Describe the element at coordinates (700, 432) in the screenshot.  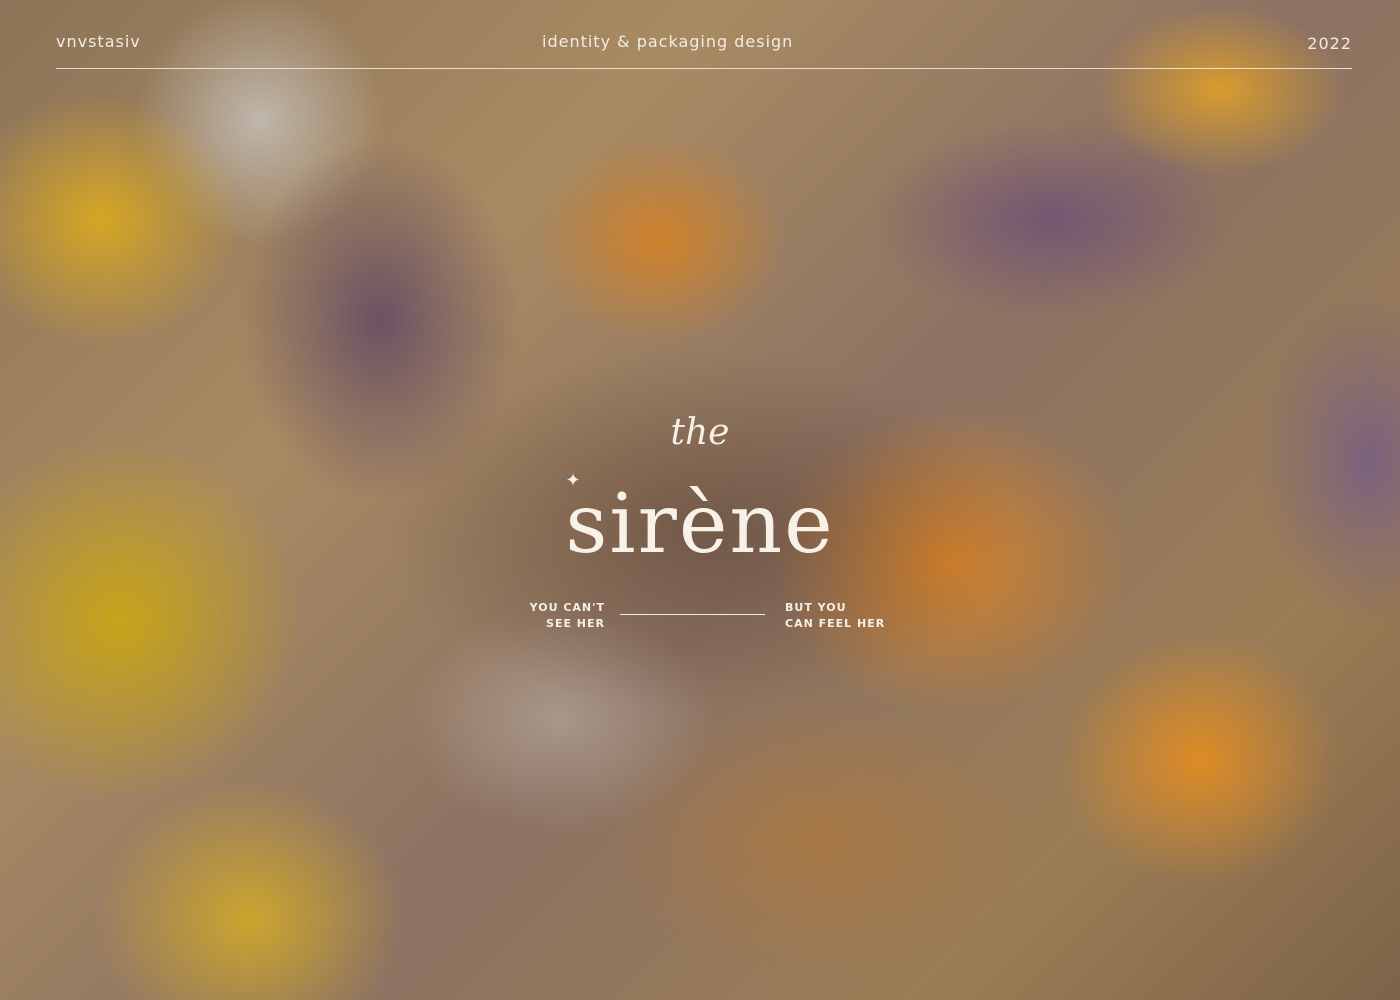
I see `logo-article: the` at that location.